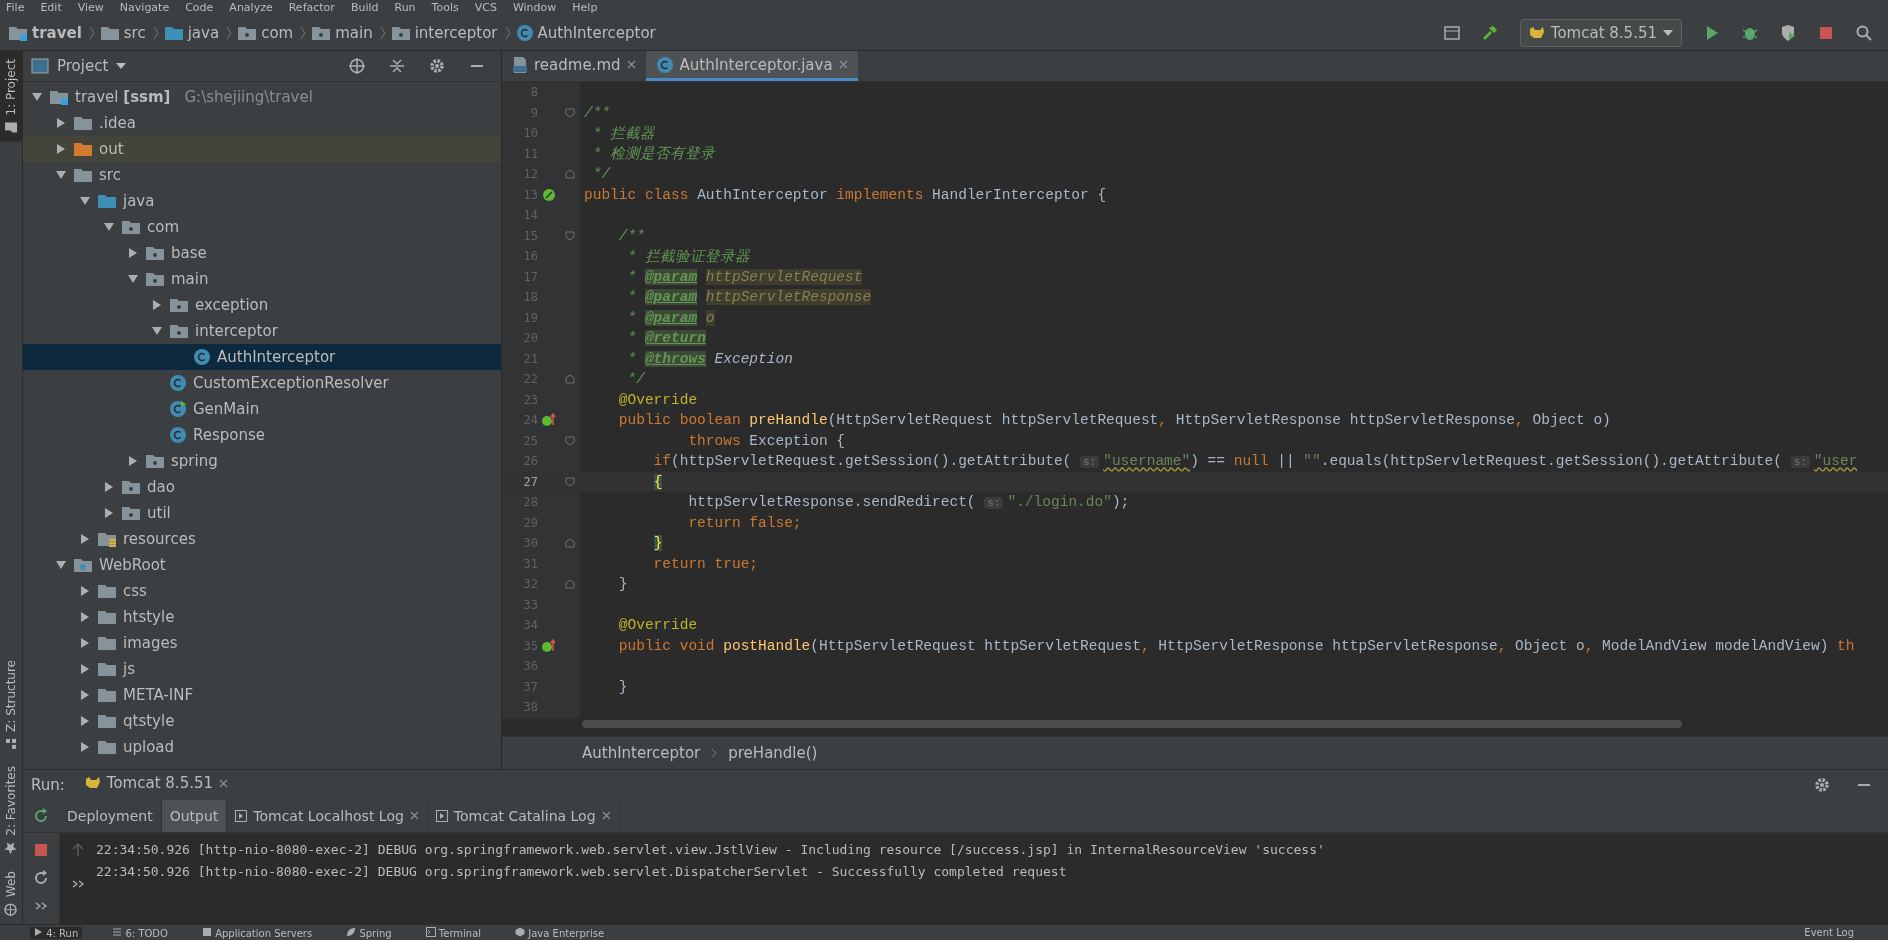  I want to click on menu-item: Tools, so click(445, 8).